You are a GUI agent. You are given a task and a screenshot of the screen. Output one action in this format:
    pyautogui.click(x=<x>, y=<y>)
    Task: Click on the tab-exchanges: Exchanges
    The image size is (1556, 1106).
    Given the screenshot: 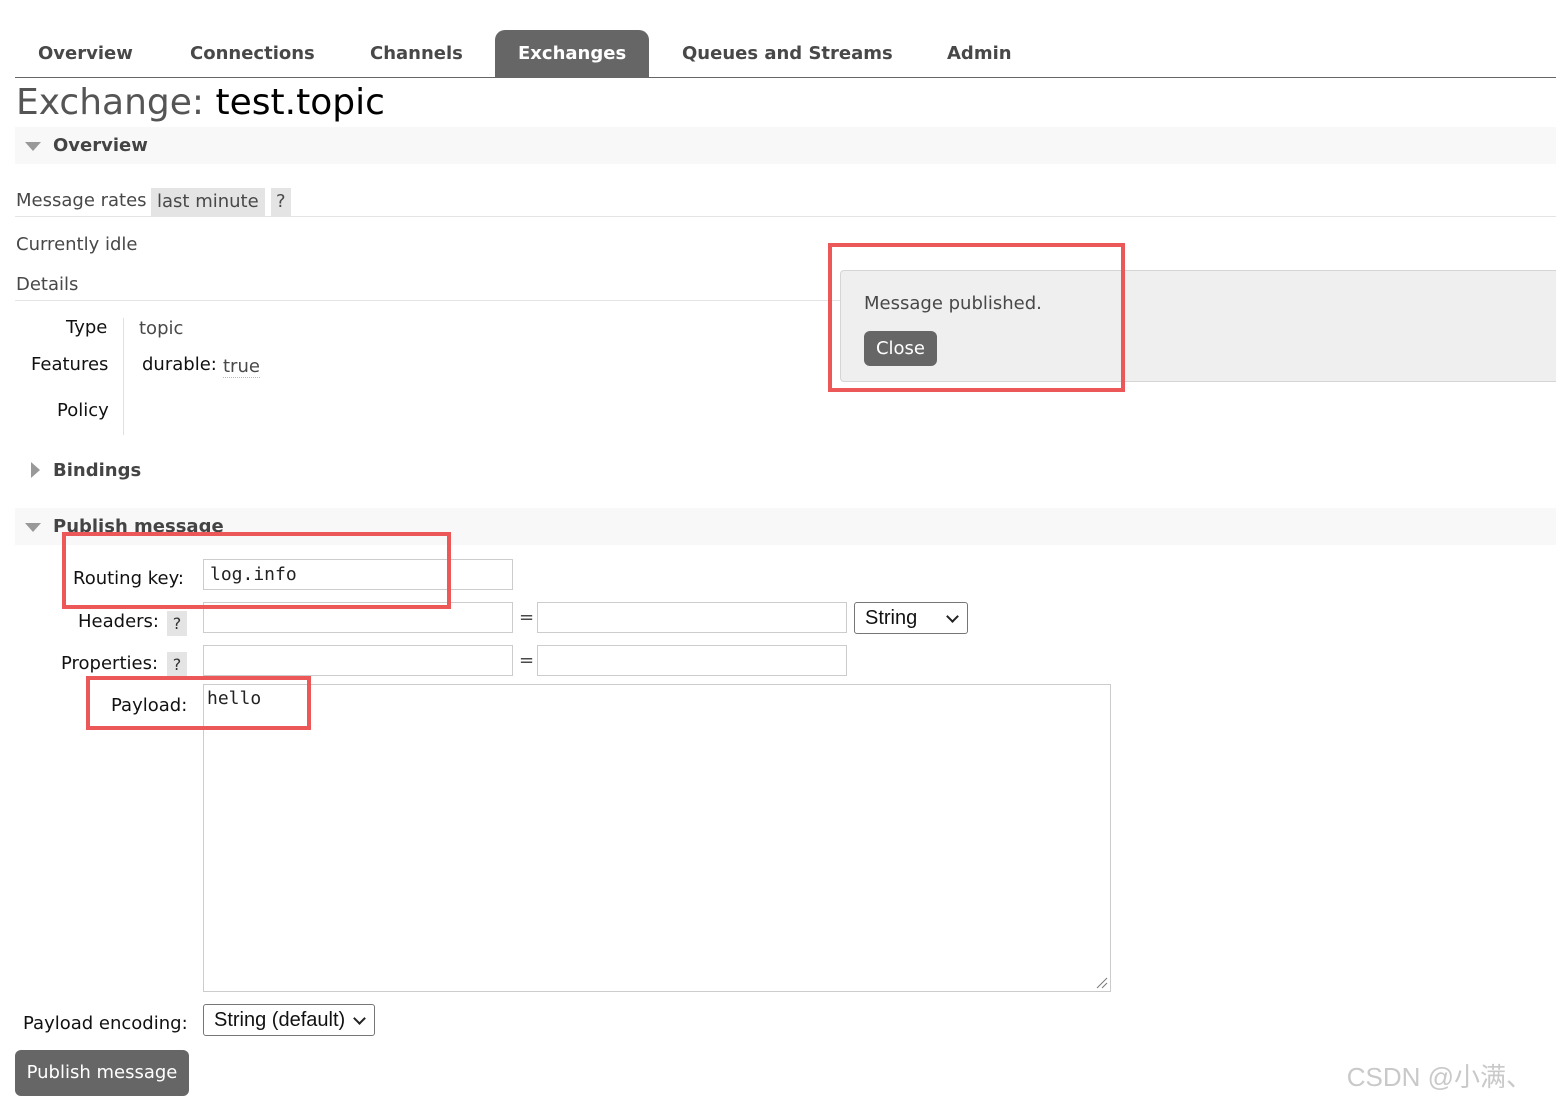 What is the action you would take?
    pyautogui.click(x=572, y=53)
    